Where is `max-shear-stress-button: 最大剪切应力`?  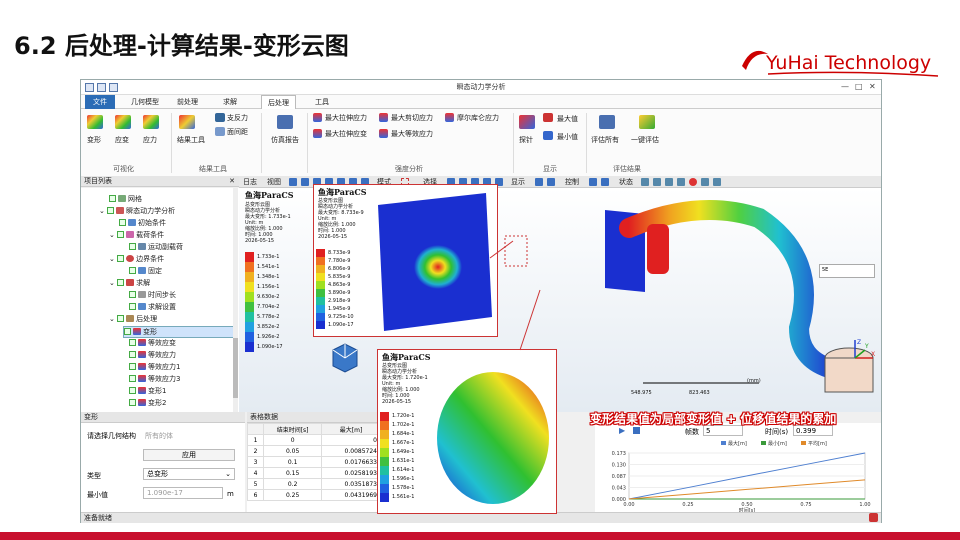 max-shear-stress-button: 最大剪切应力 is located at coordinates (412, 118).